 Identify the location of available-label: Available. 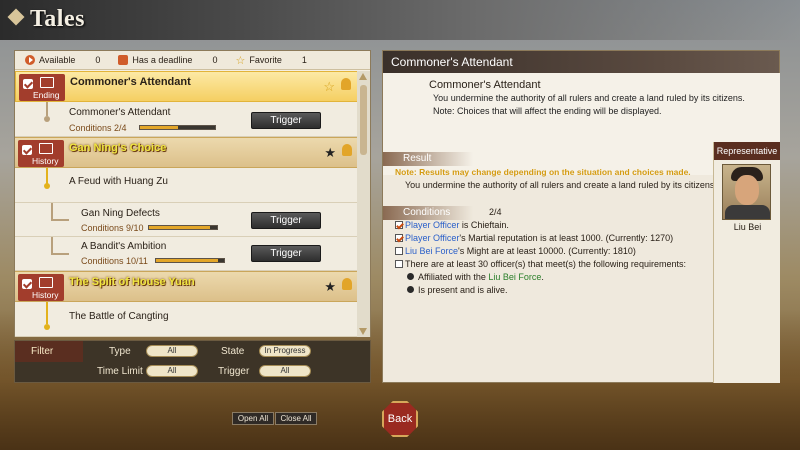
(57, 60).